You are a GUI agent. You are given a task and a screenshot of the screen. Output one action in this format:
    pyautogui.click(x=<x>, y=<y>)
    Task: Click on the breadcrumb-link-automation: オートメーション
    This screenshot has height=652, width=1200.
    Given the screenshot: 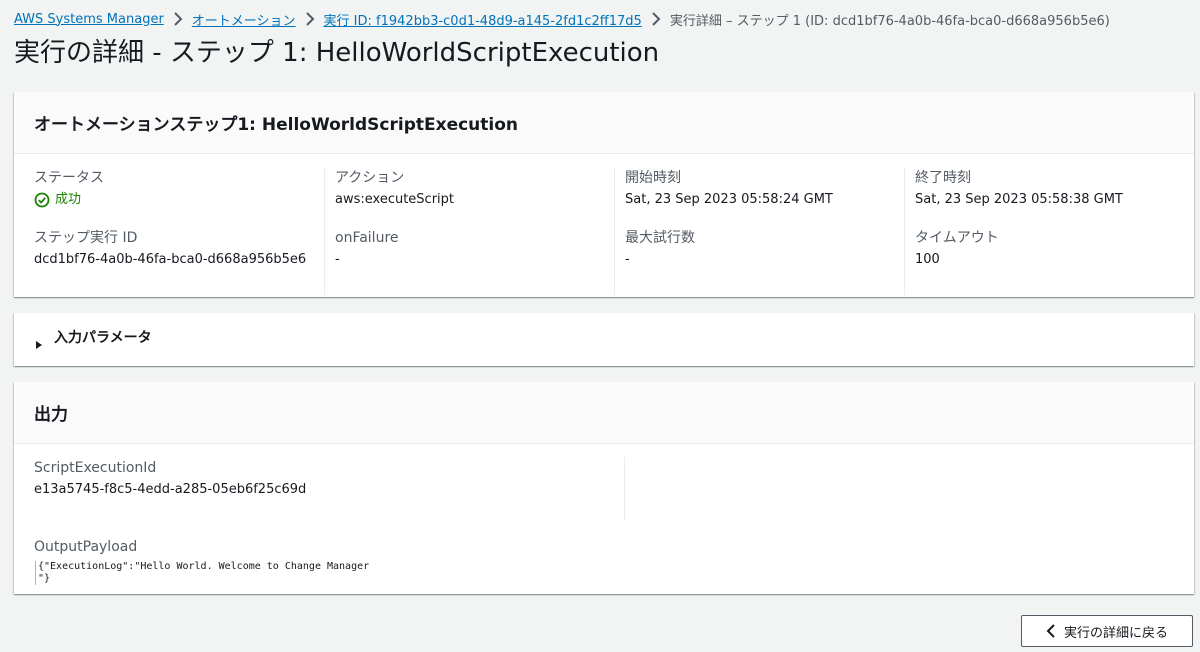 What is the action you would take?
    pyautogui.click(x=244, y=19)
    